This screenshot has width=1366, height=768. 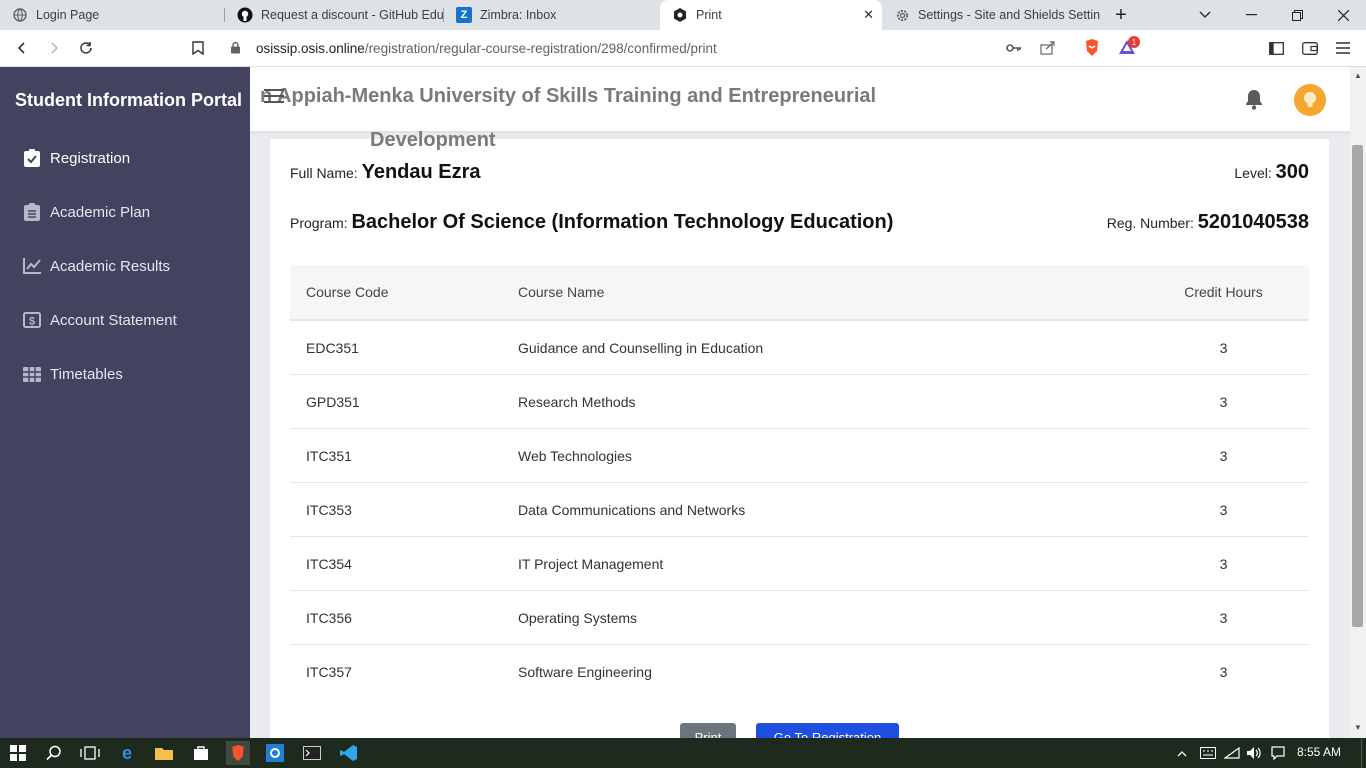 I want to click on bell-icon, so click(x=1254, y=102).